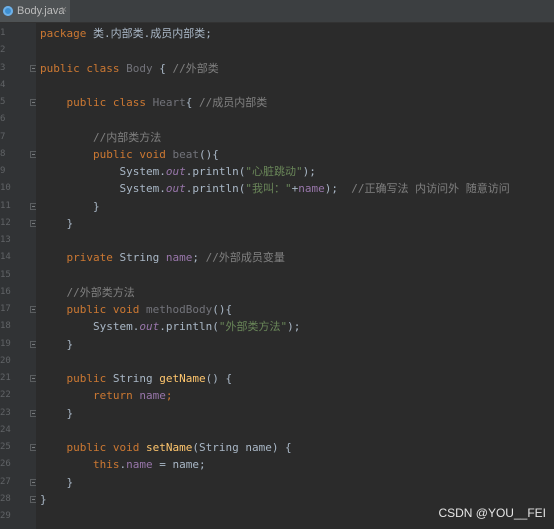 Image resolution: width=554 pixels, height=529 pixels. What do you see at coordinates (8, 11) in the screenshot?
I see `java-class-icon` at bounding box center [8, 11].